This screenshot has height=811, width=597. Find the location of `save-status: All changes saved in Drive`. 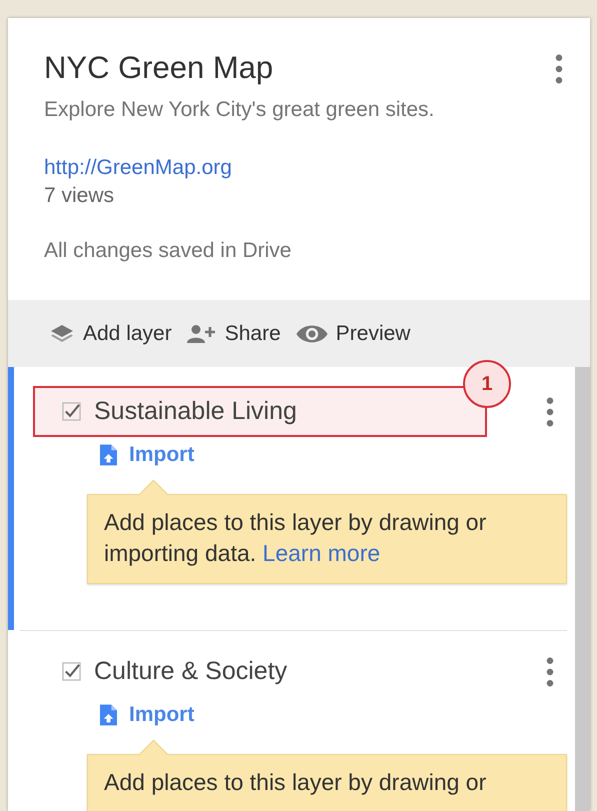

save-status: All changes saved in Drive is located at coordinates (168, 251).